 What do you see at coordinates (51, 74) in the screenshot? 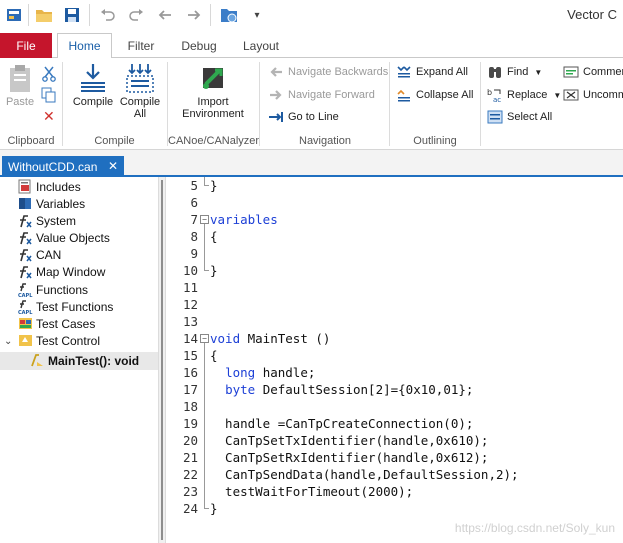
I see `cut-button` at bounding box center [51, 74].